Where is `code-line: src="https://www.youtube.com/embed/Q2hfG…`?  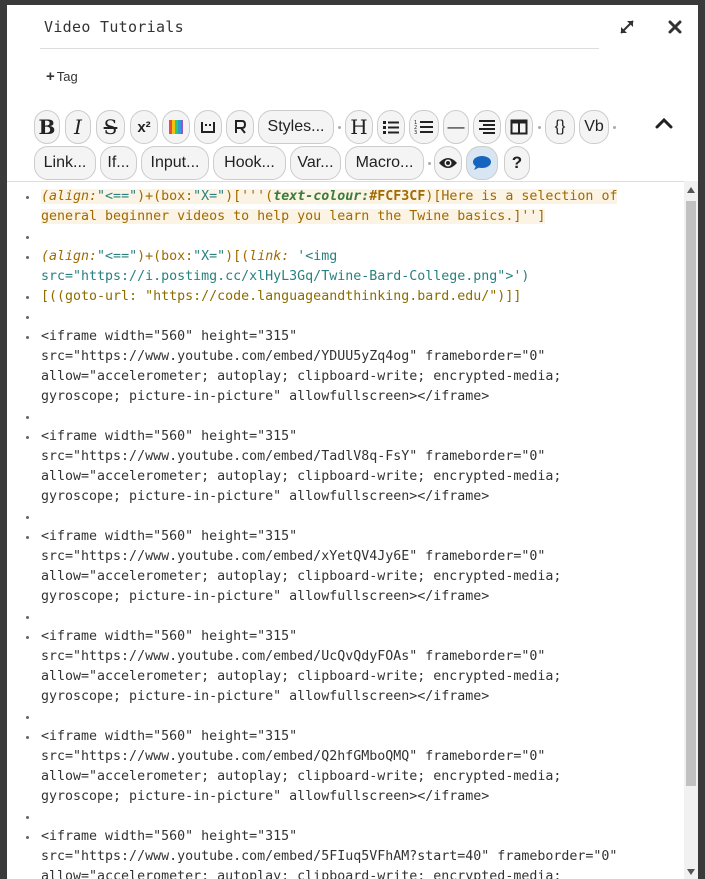 code-line: src="https://www.youtube.com/embed/Q2hfG… is located at coordinates (293, 756).